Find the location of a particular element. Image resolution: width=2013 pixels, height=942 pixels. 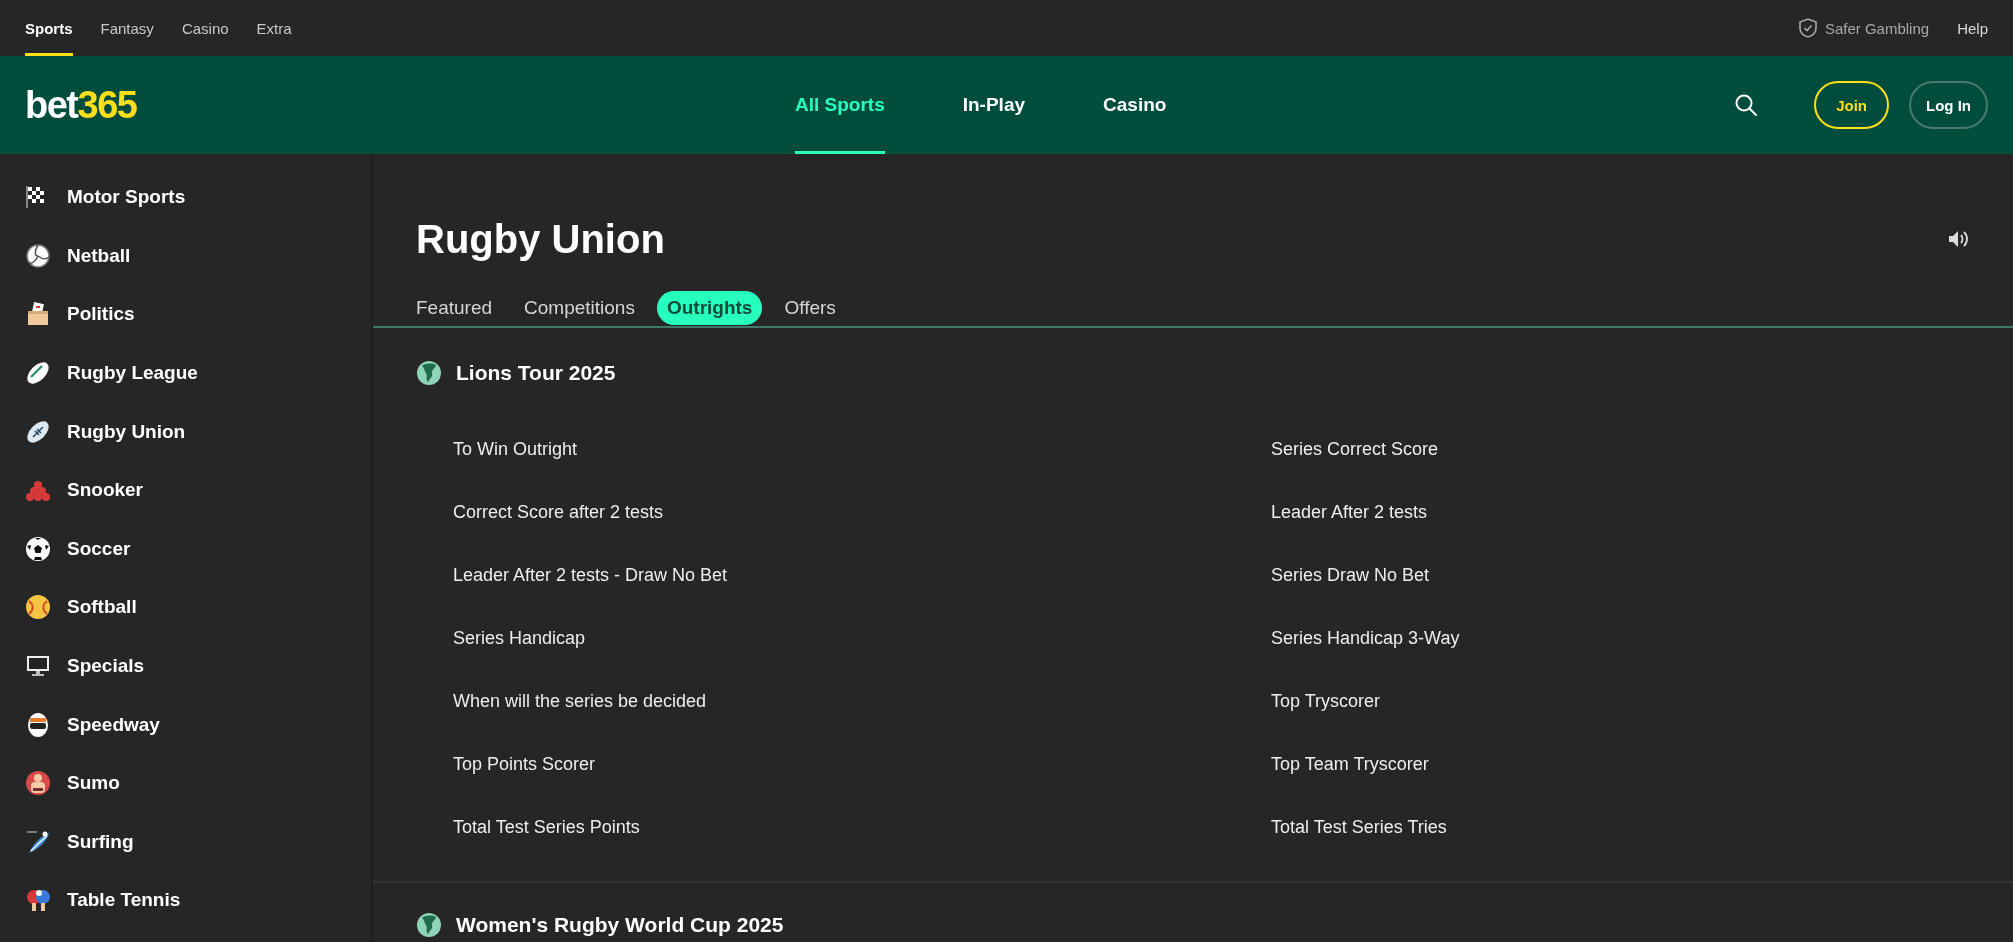

sidebar-item: Politics is located at coordinates (185, 314).